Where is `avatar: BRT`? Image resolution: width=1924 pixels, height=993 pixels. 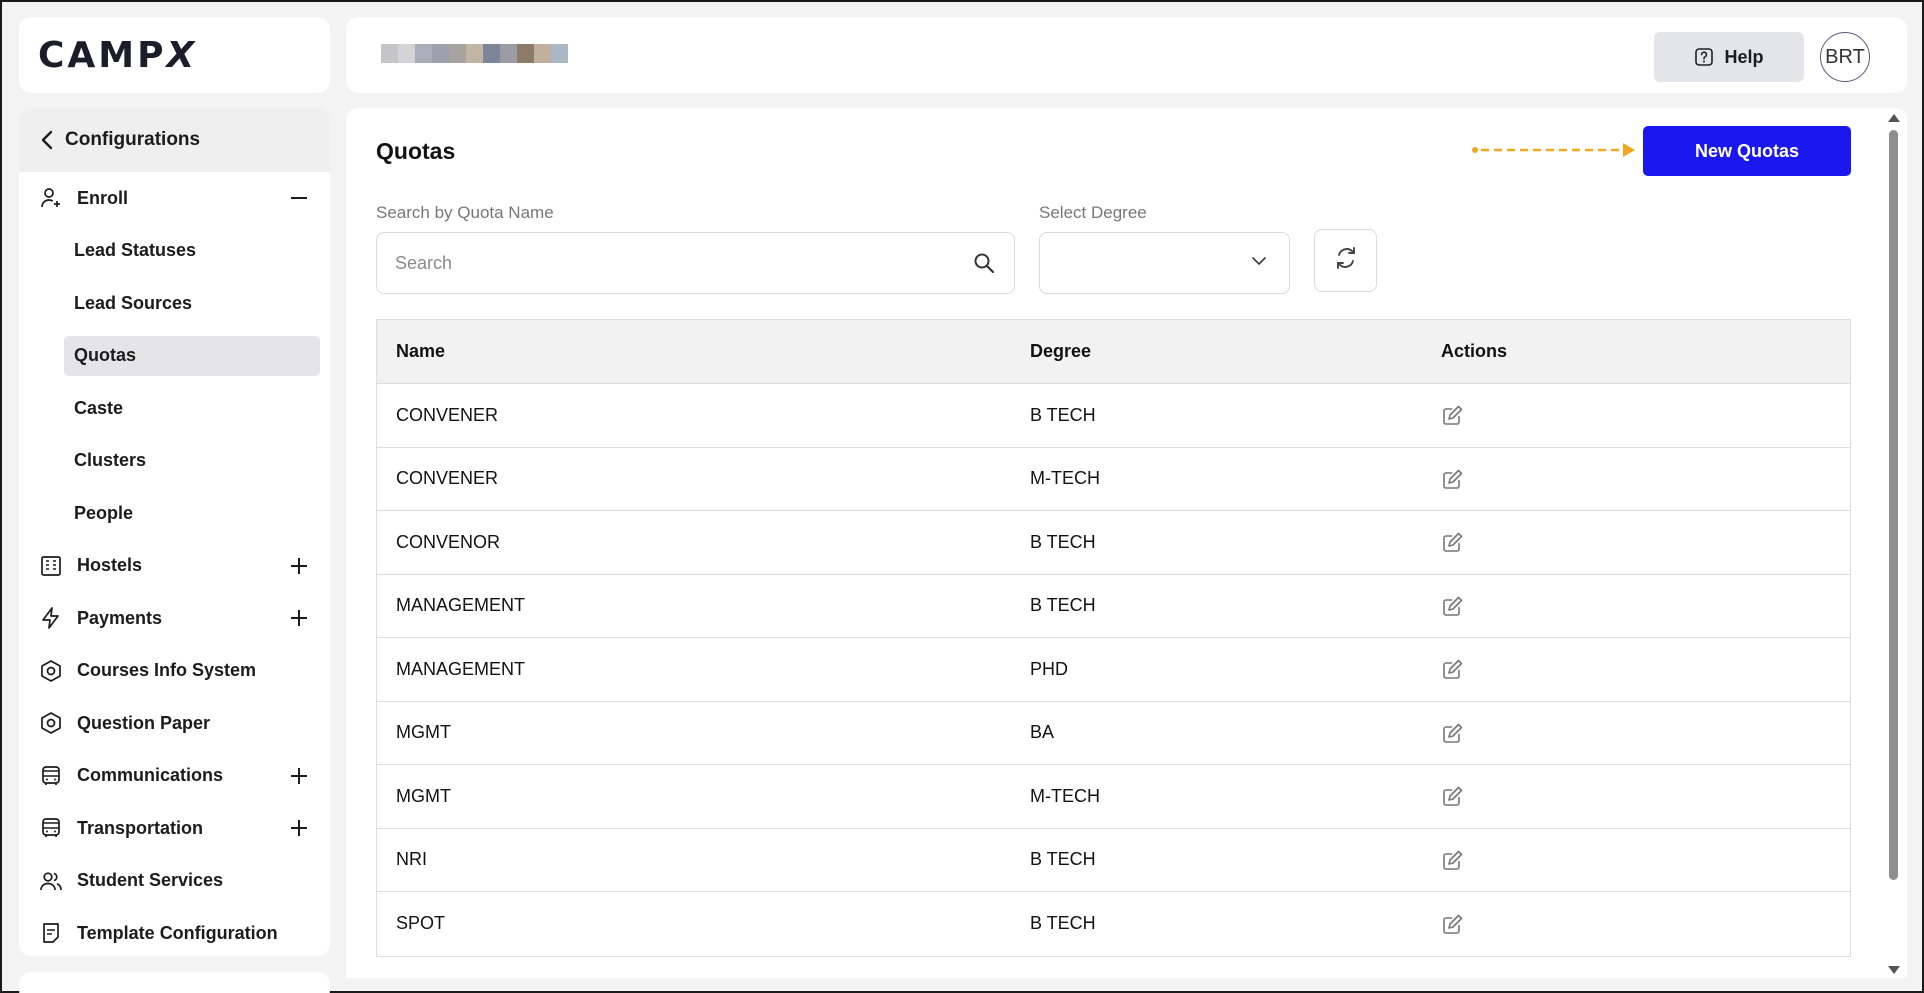 avatar: BRT is located at coordinates (1845, 57).